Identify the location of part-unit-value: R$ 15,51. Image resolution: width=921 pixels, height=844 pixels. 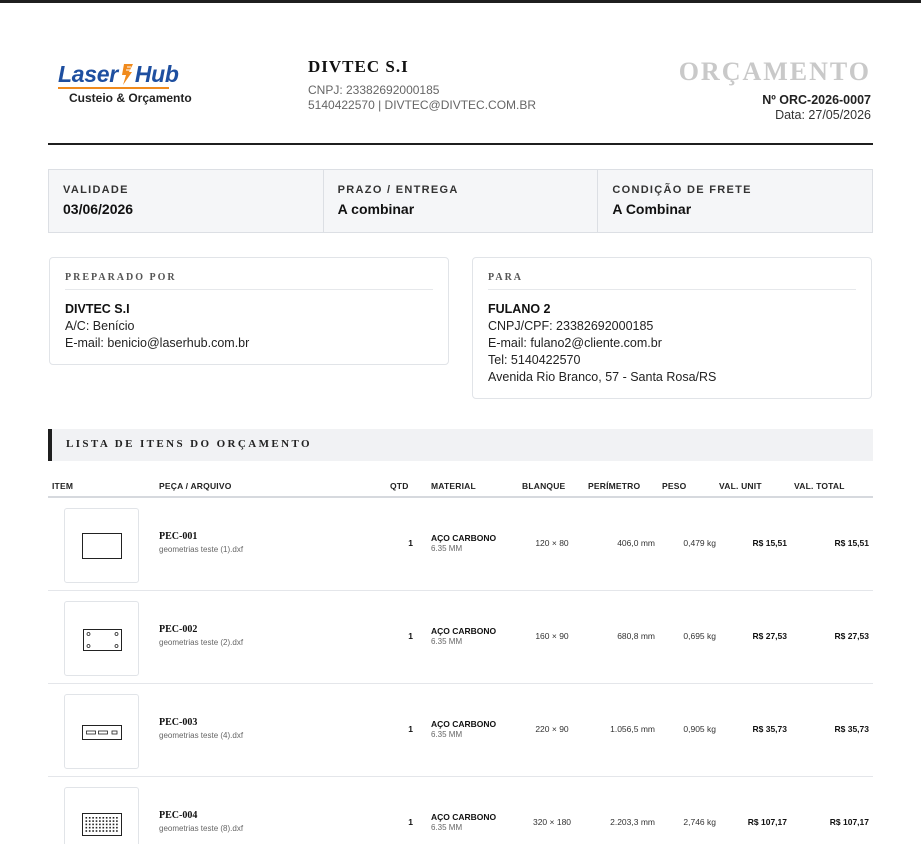
(770, 543).